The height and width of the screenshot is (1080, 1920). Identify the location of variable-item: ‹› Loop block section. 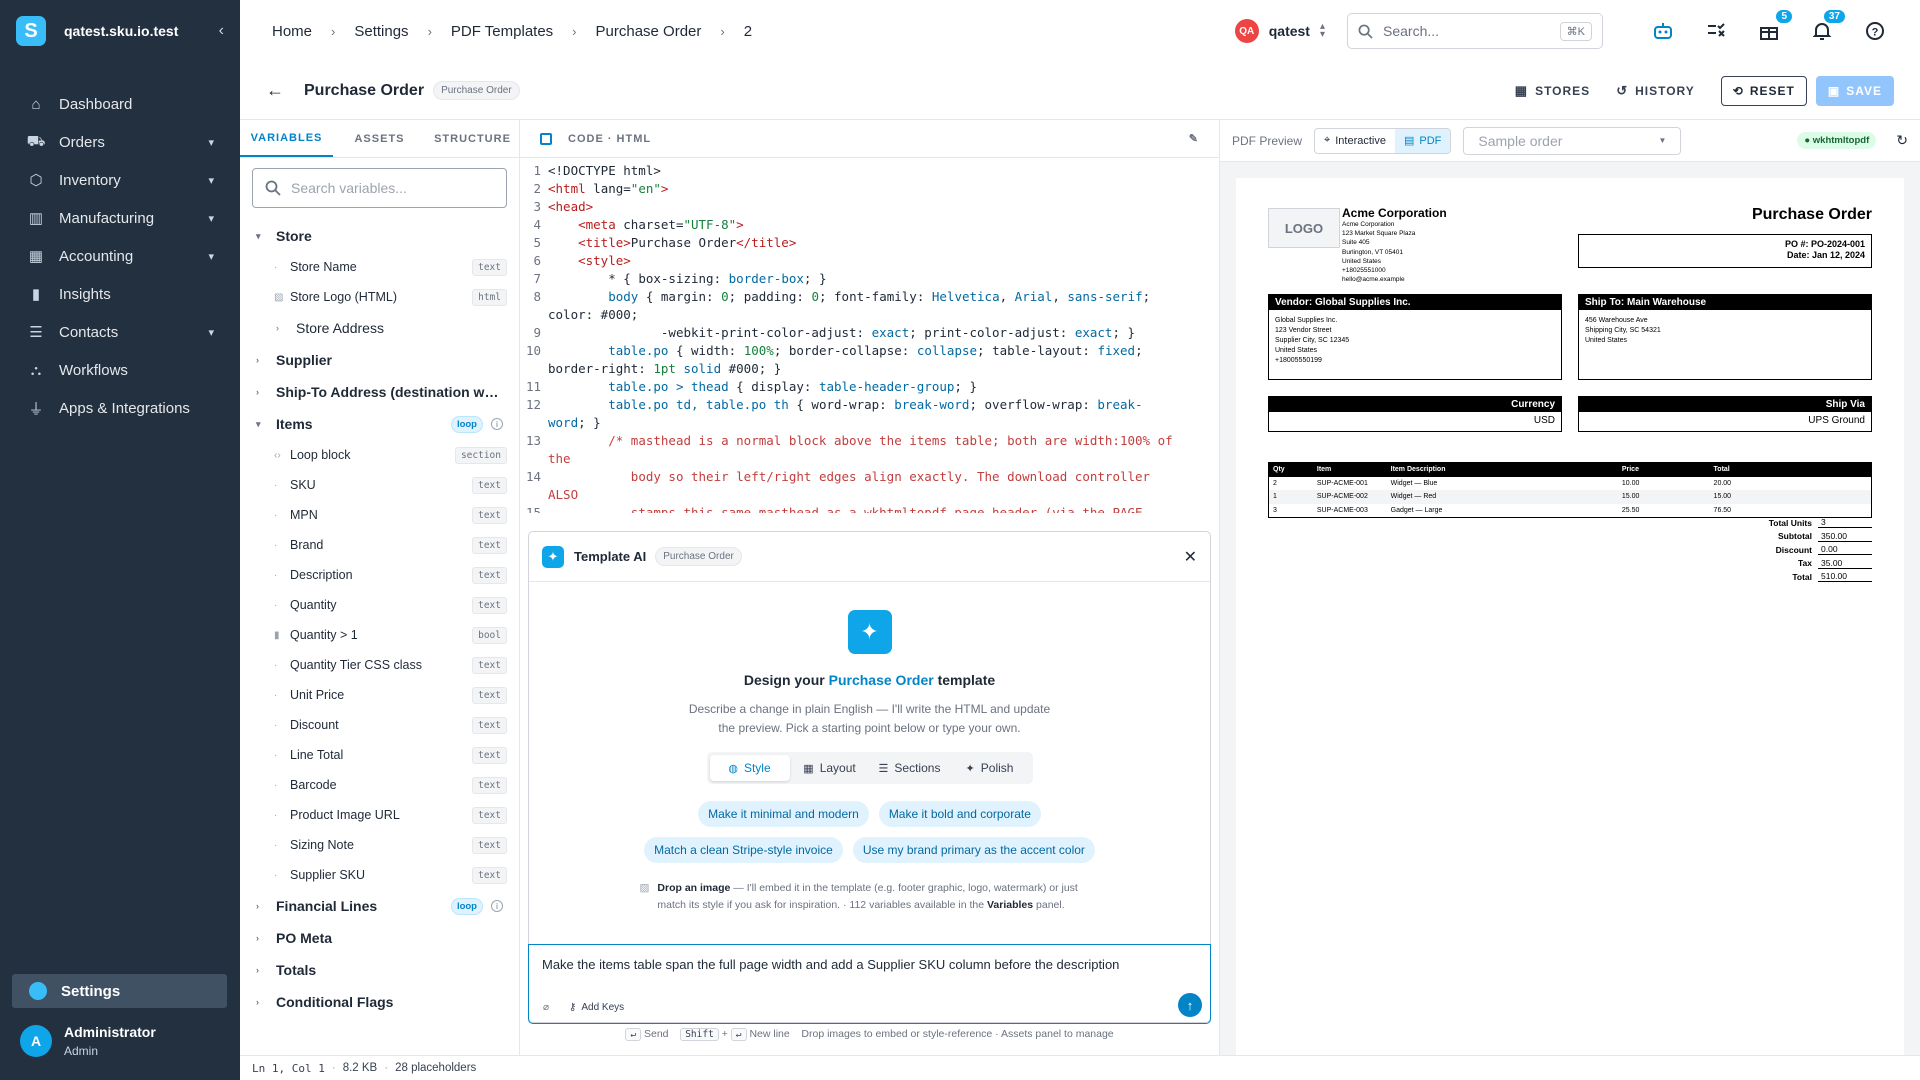
(379, 455).